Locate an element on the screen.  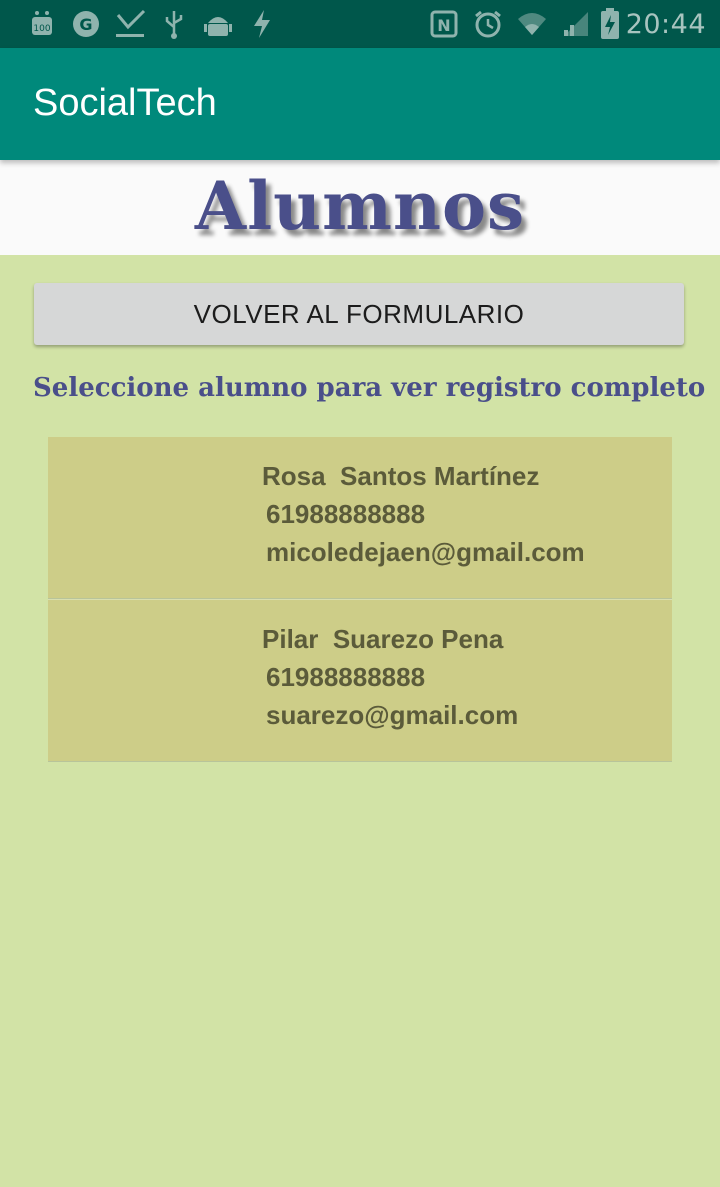
svg-text: G is located at coordinates (85, 24).